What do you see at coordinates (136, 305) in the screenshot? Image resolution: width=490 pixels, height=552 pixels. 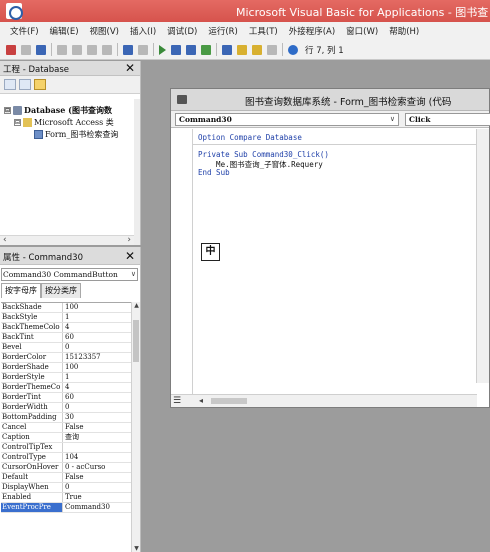 I see `scroll-up-icon: ▲` at bounding box center [136, 305].